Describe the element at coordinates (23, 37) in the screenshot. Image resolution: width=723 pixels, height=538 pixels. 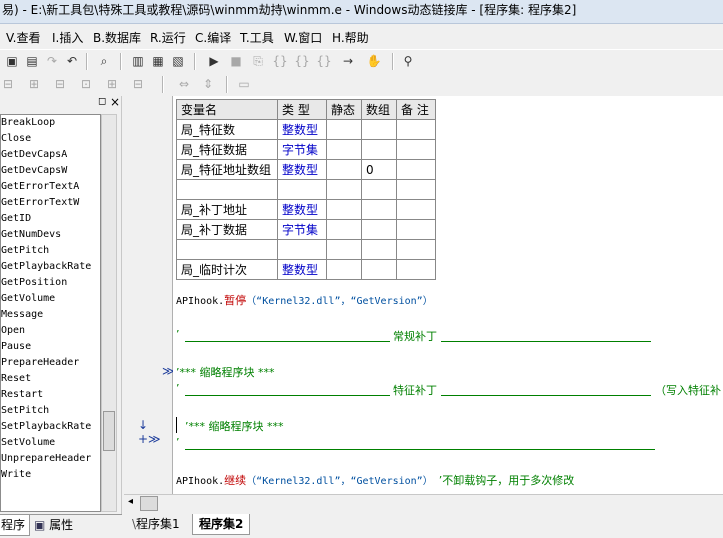
I see `menu-view: V.查看` at that location.